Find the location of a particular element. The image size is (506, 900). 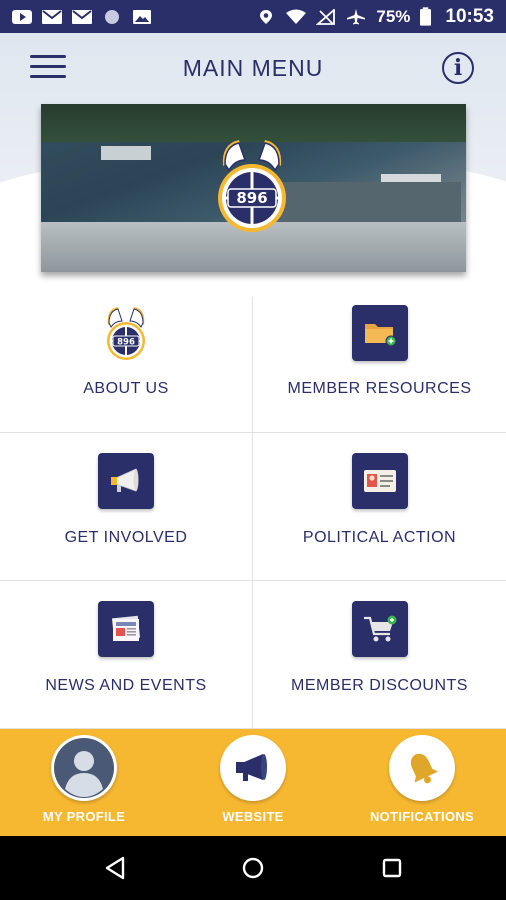

back-icon is located at coordinates (115, 868).